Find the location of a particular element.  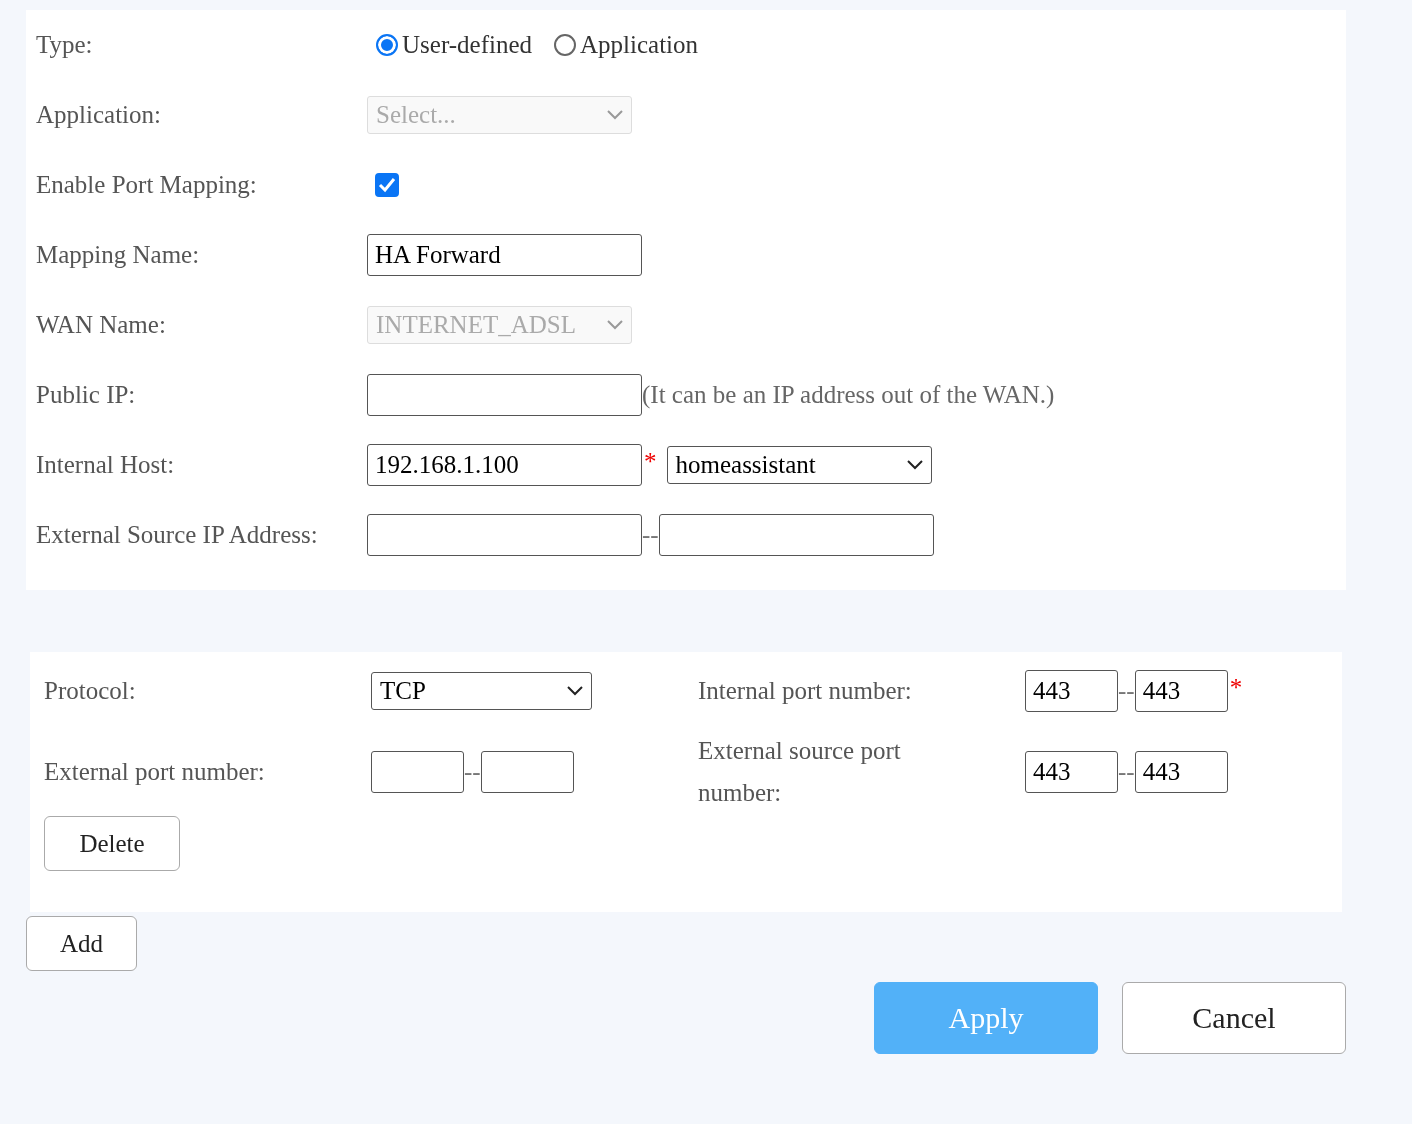

field-label: WAN Name: is located at coordinates (101, 325).